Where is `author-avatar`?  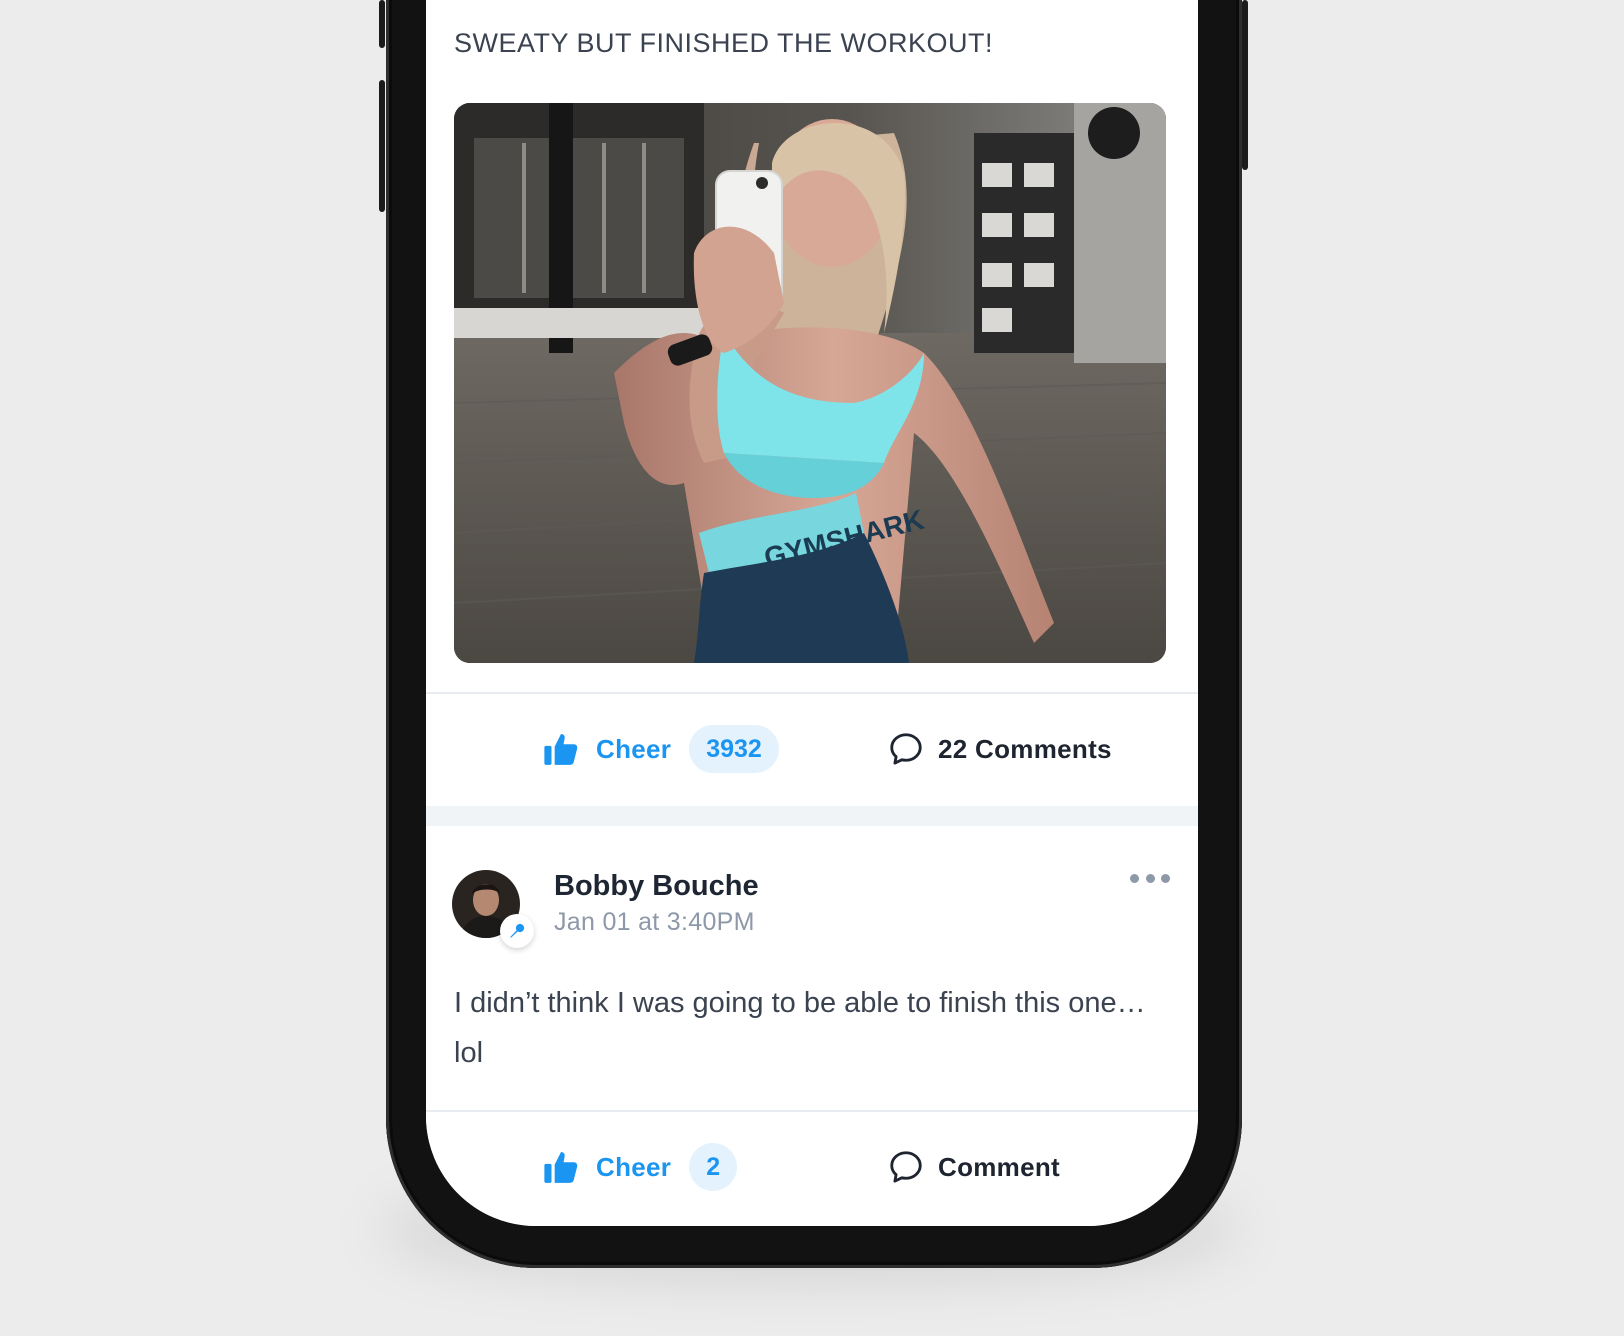 author-avatar is located at coordinates (493, 909).